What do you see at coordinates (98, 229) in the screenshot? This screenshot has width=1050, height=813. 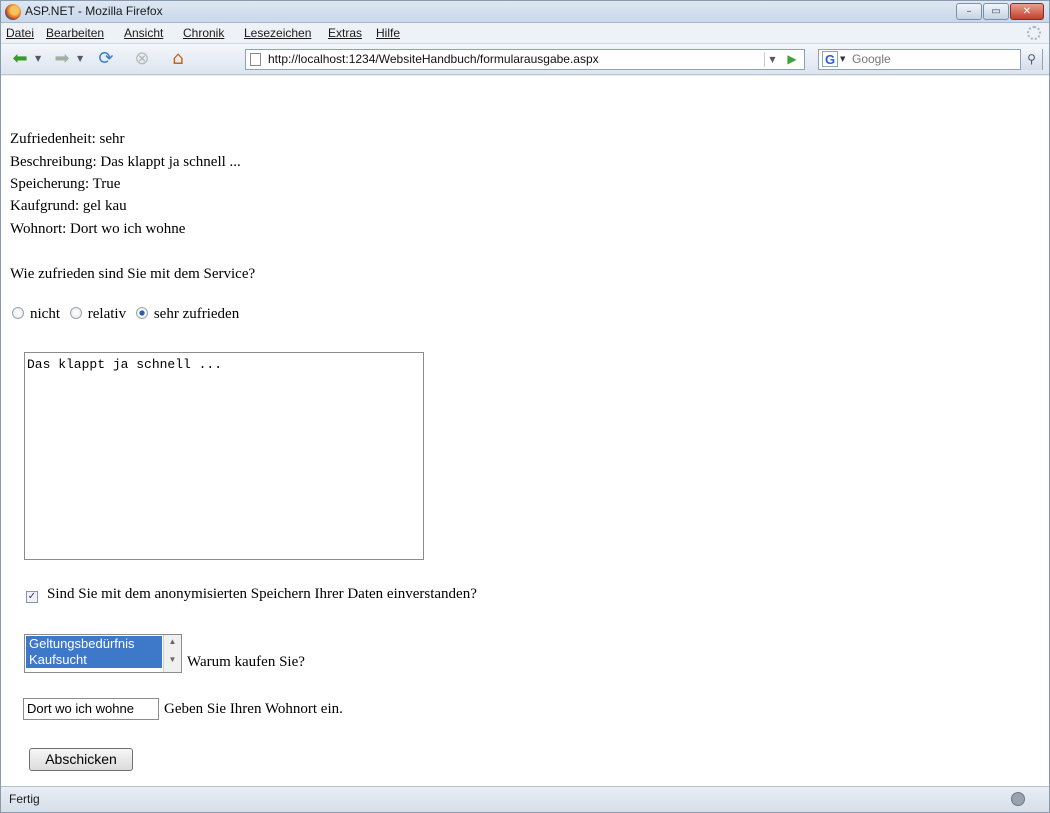 I see `summary-wohnort: Wohnort: Dort wo ich wohne` at bounding box center [98, 229].